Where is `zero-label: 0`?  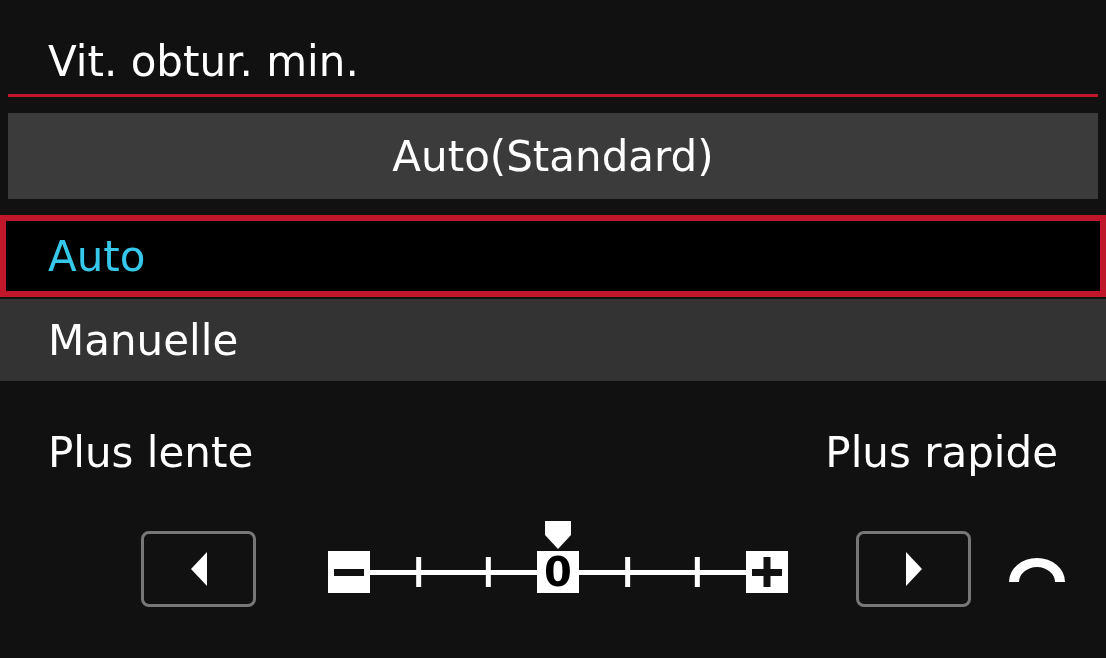
zero-label: 0 is located at coordinates (558, 572).